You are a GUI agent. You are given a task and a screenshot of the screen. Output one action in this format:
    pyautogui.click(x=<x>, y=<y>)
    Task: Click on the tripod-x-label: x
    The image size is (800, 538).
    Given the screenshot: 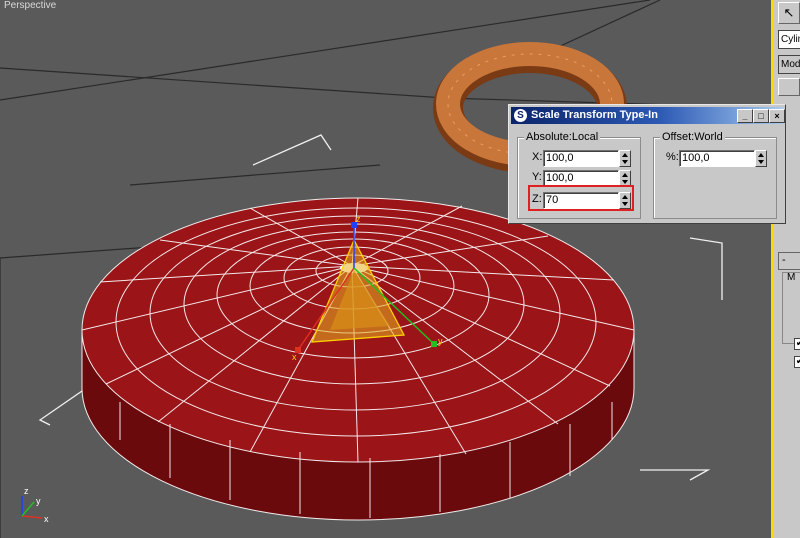 What is the action you would take?
    pyautogui.click(x=46, y=519)
    